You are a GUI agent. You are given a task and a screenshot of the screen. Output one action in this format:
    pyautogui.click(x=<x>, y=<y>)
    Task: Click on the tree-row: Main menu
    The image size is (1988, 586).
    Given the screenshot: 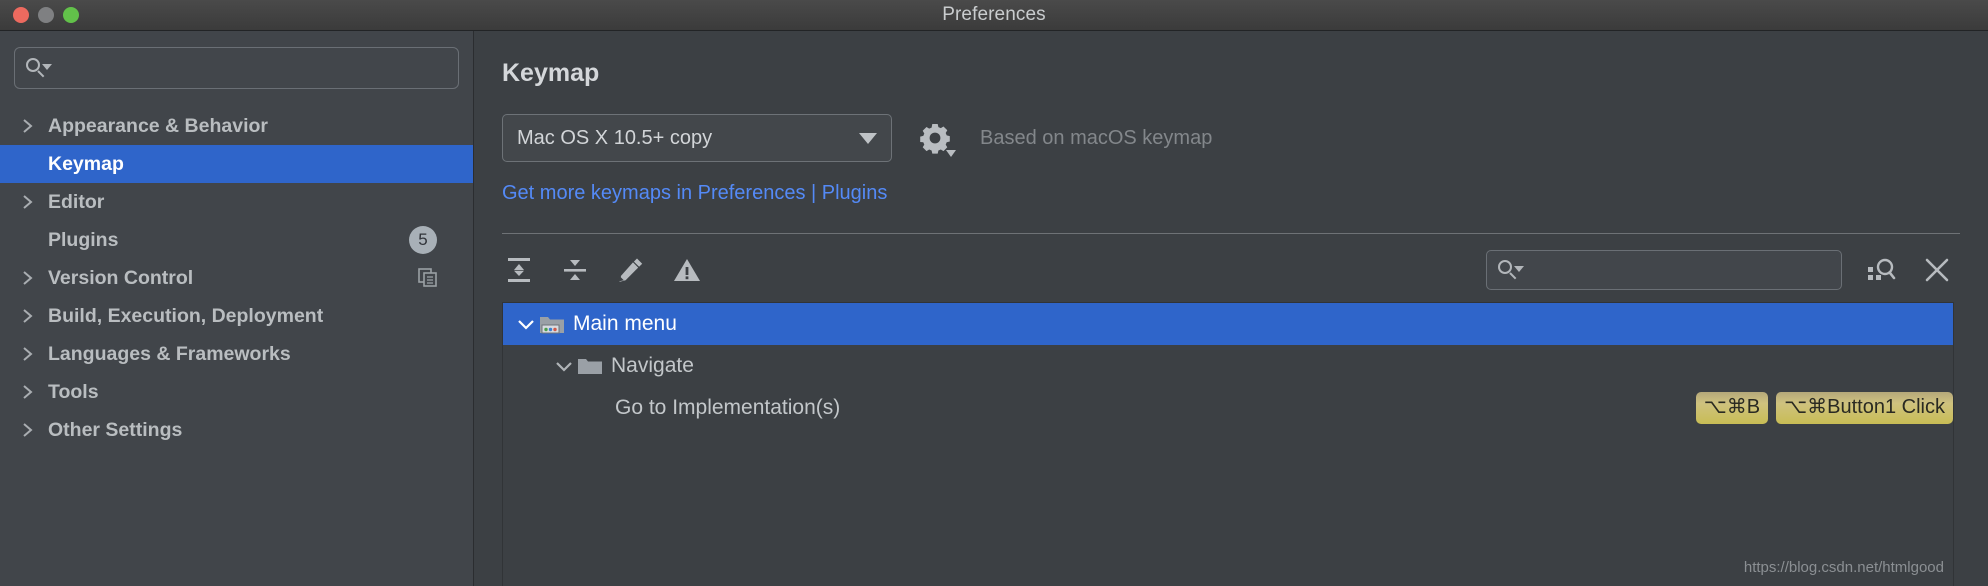 What is the action you would take?
    pyautogui.click(x=1228, y=324)
    